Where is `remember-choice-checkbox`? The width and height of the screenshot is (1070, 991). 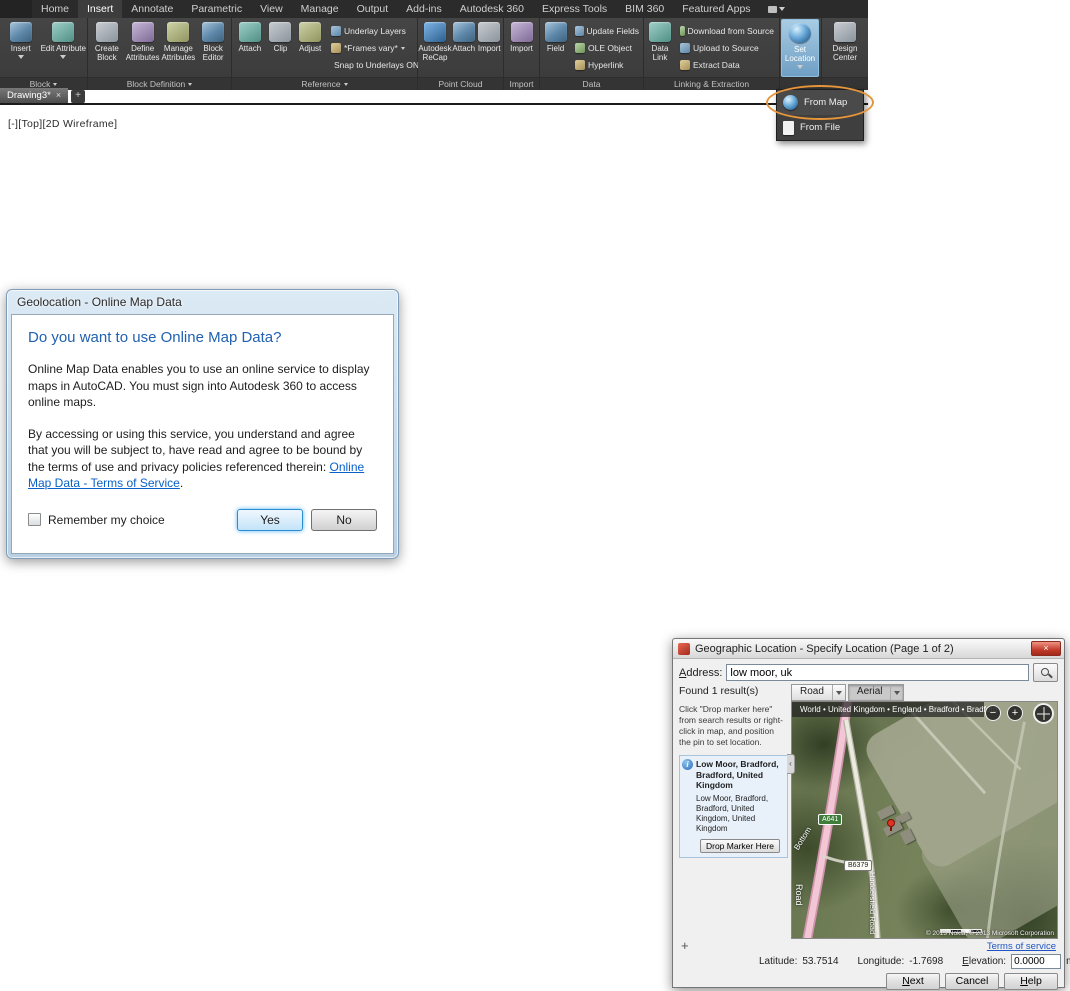 remember-choice-checkbox is located at coordinates (34, 520).